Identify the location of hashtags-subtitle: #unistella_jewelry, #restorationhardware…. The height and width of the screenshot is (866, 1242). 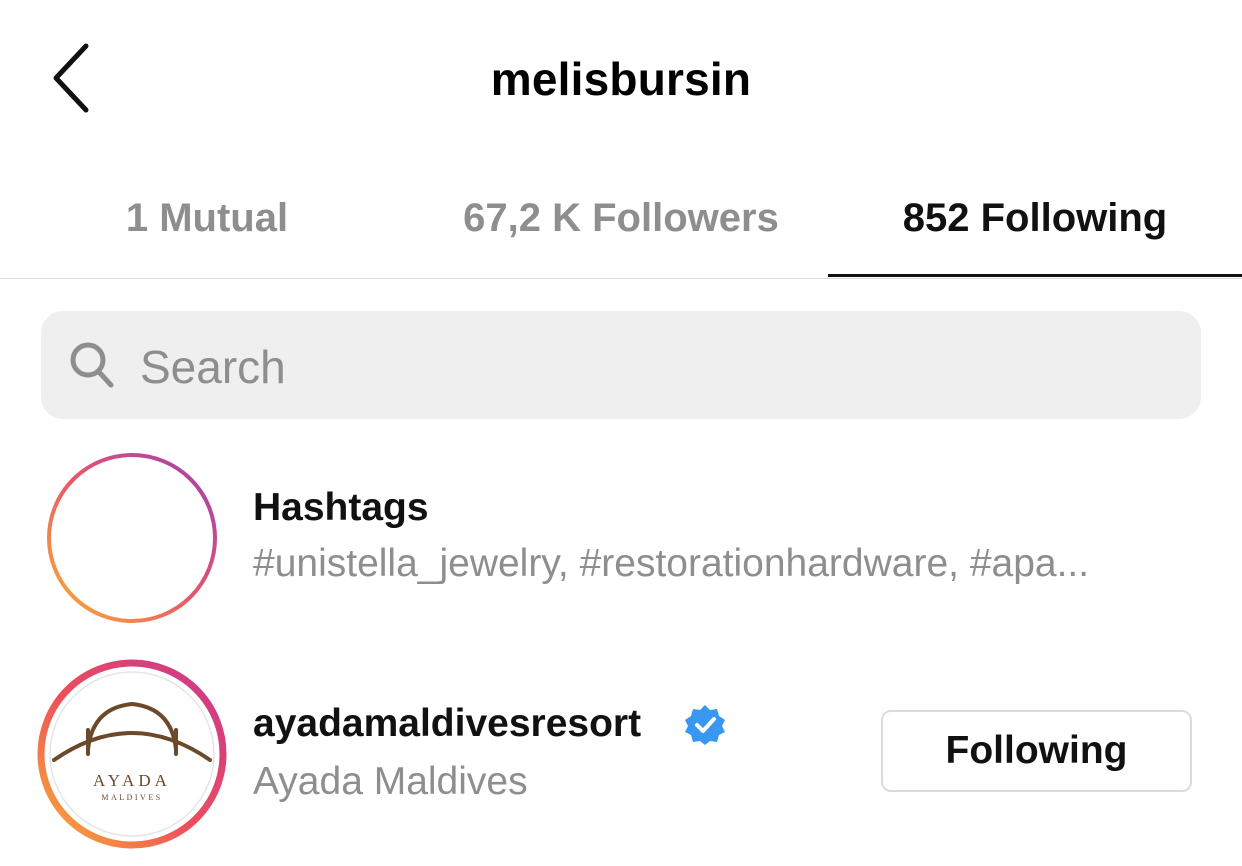
(671, 563).